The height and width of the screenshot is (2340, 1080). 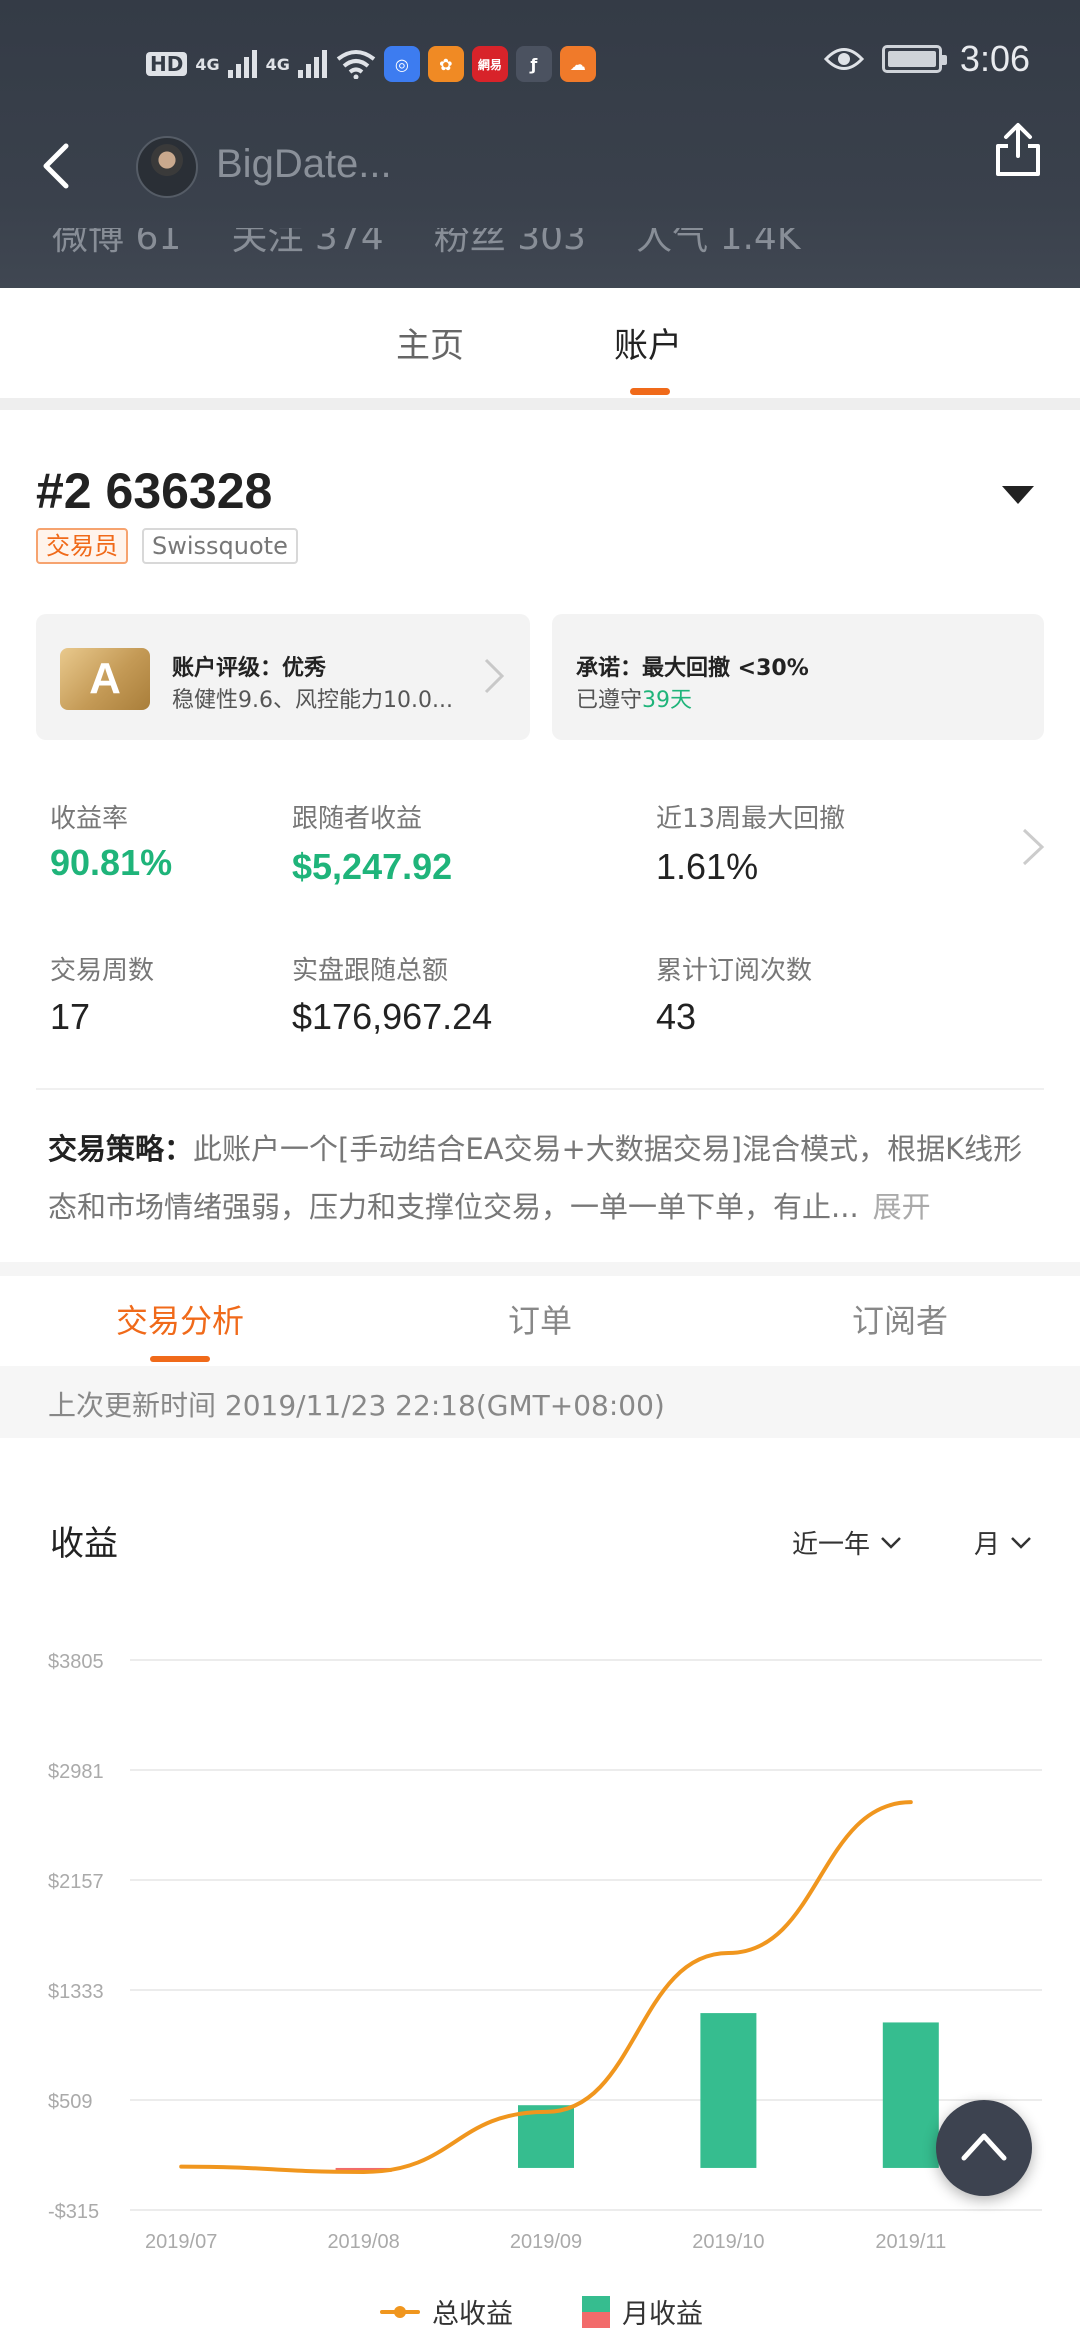 What do you see at coordinates (1003, 1542) in the screenshot?
I see `granularity-filter: 月` at bounding box center [1003, 1542].